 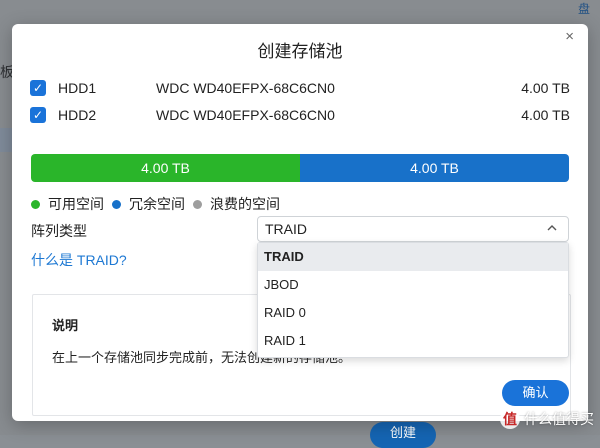 I want to click on raid-type-select: TRAID, so click(x=413, y=229).